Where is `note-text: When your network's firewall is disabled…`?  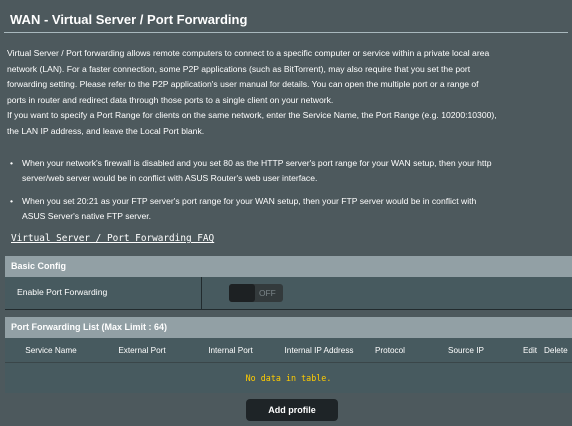 note-text: When your network's firewall is disabled… is located at coordinates (257, 163).